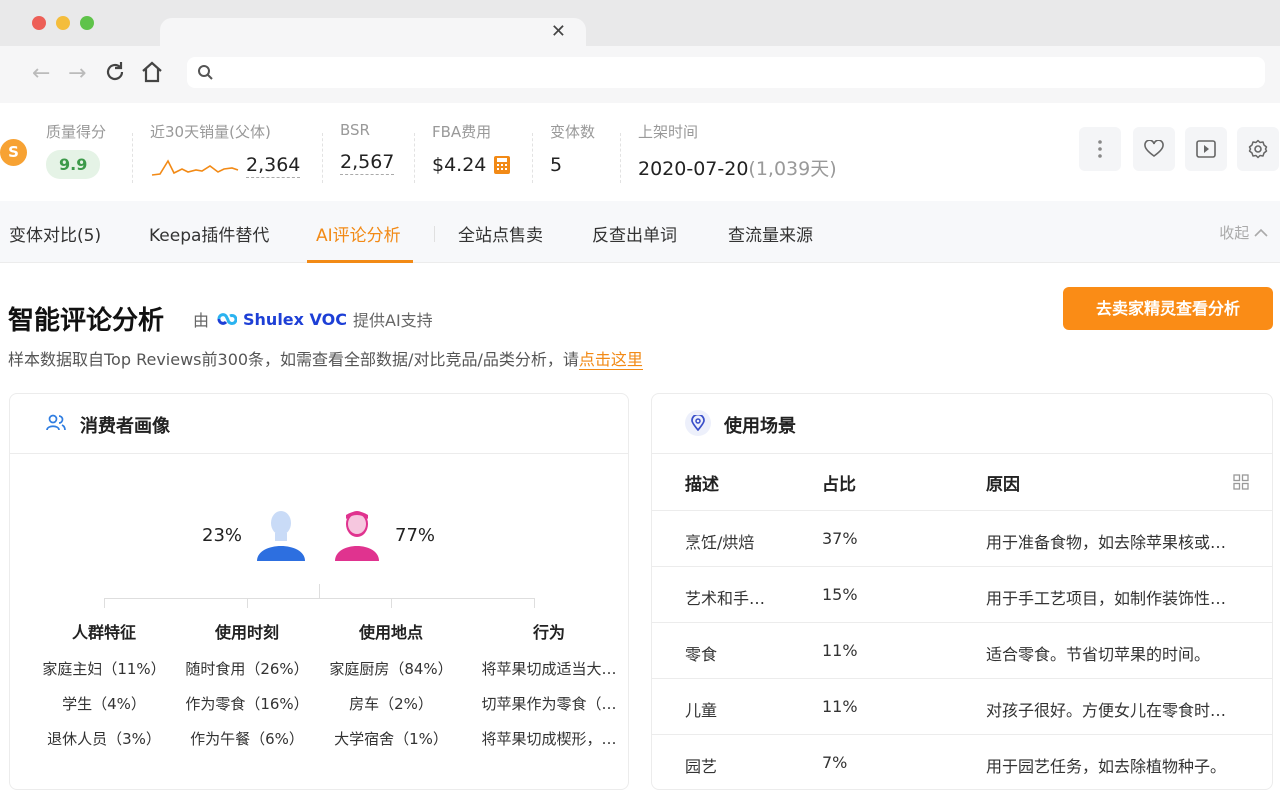 Image resolution: width=1280 pixels, height=800 pixels. I want to click on collapse-button: 收起, so click(1243, 232).